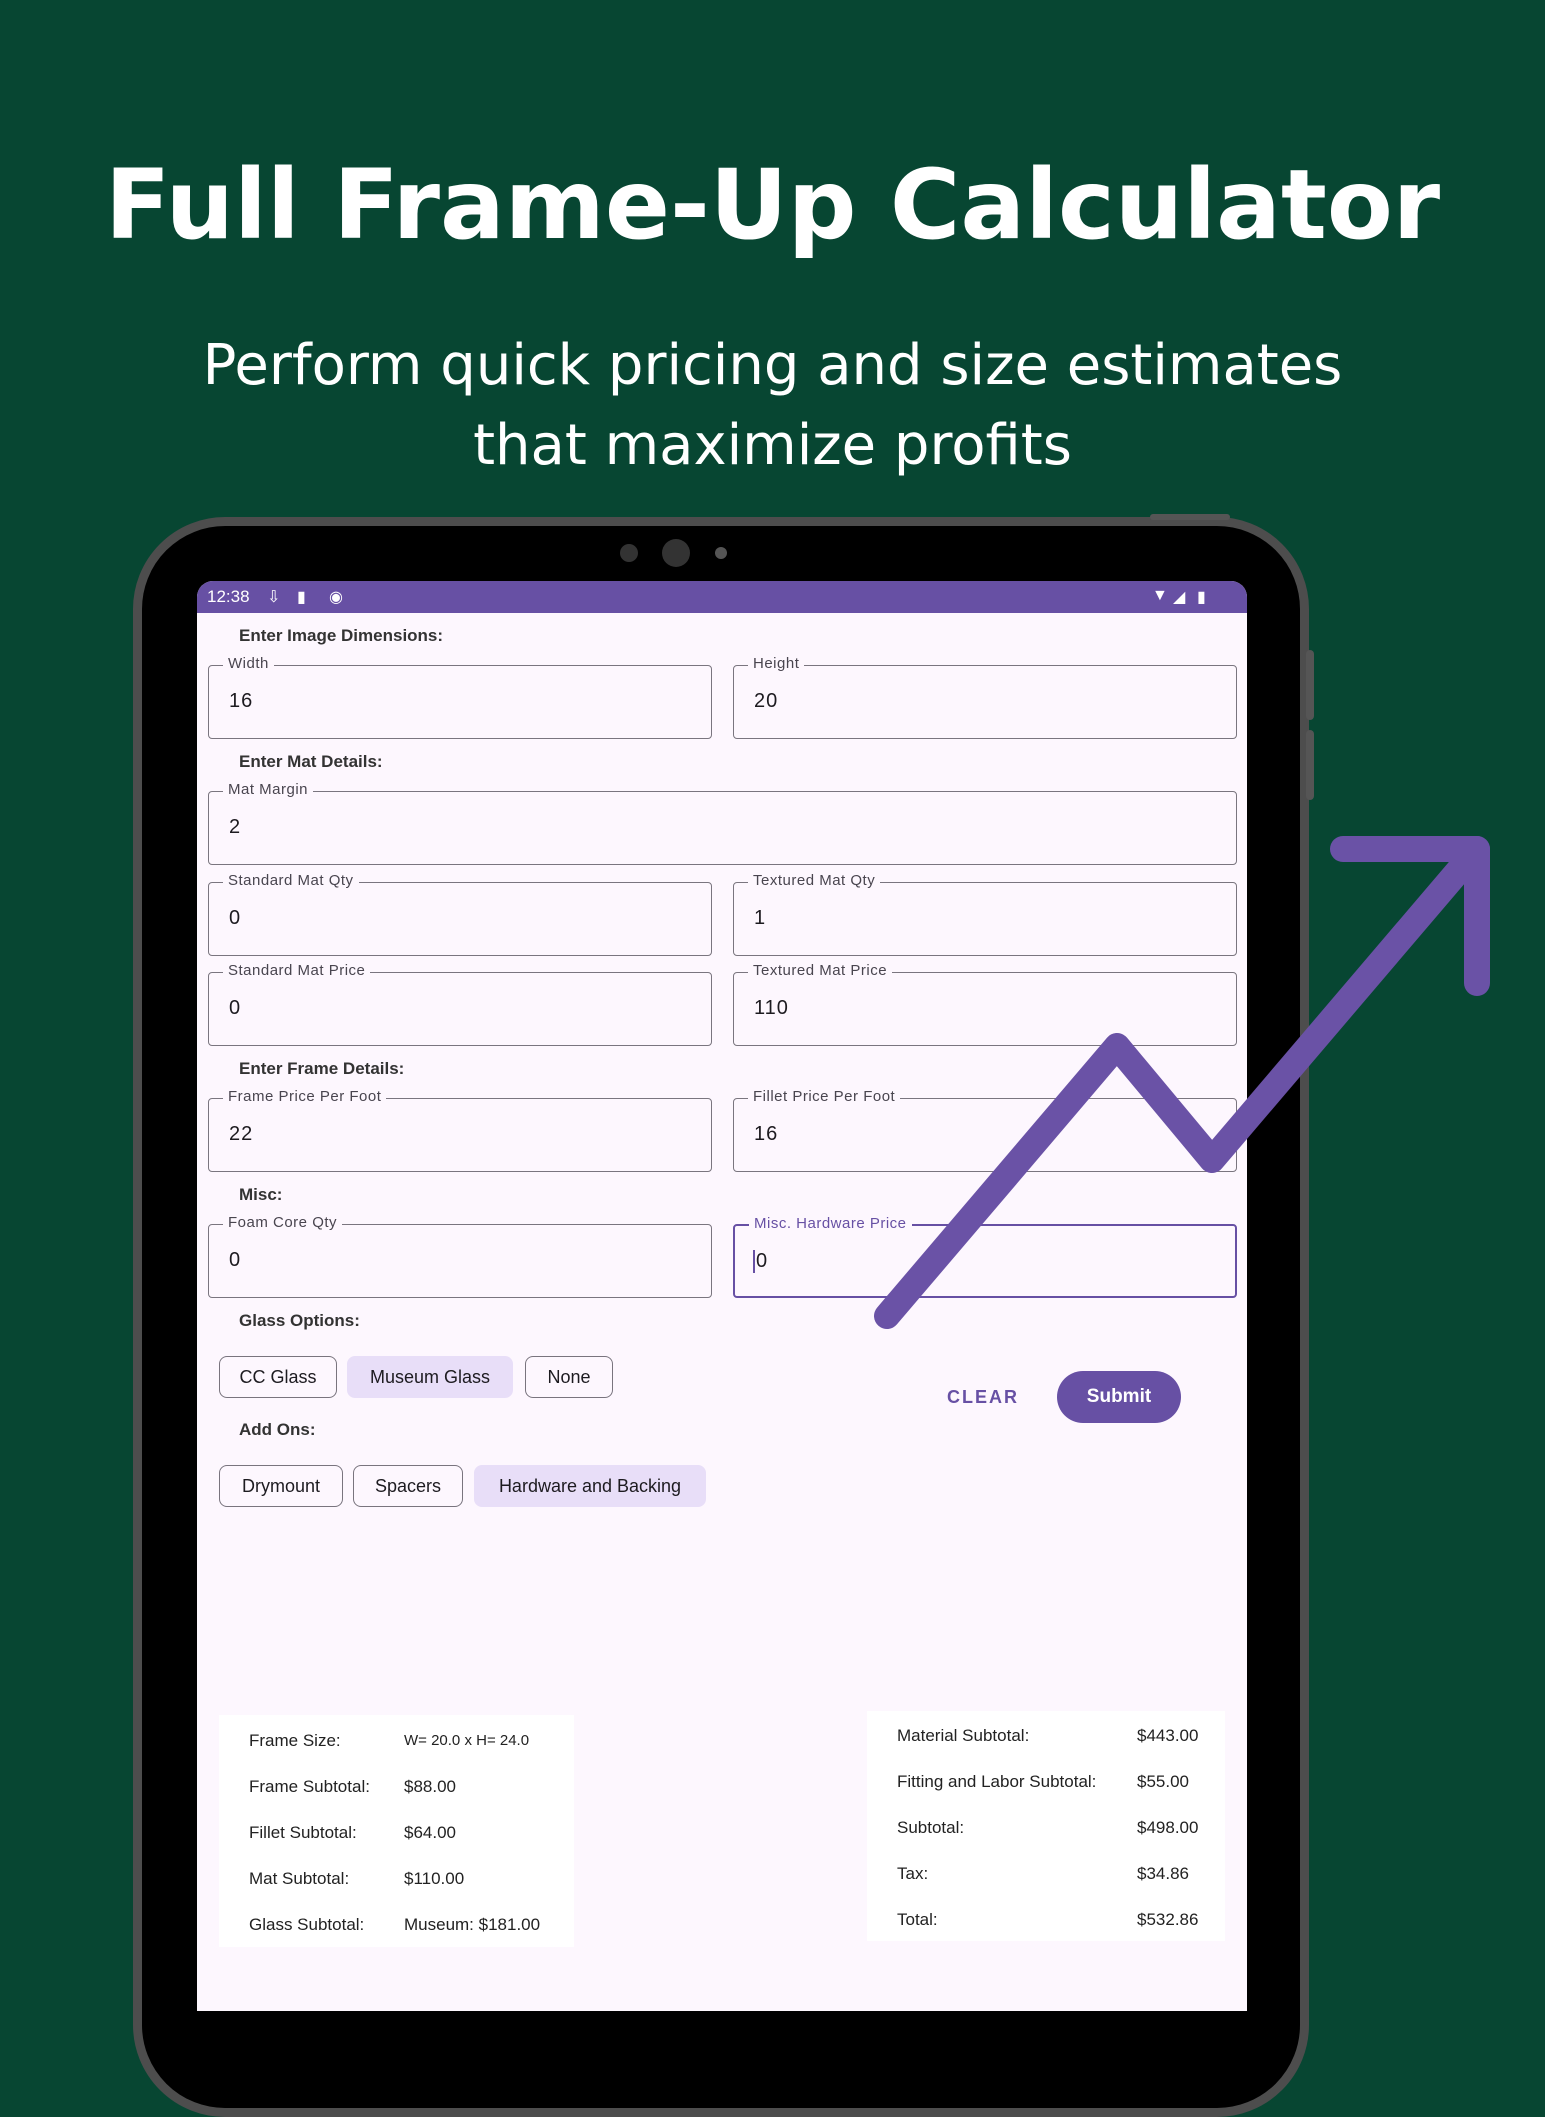  Describe the element at coordinates (814, 880) in the screenshot. I see `textured-mat-qty-label: Textured Mat Qty` at that location.